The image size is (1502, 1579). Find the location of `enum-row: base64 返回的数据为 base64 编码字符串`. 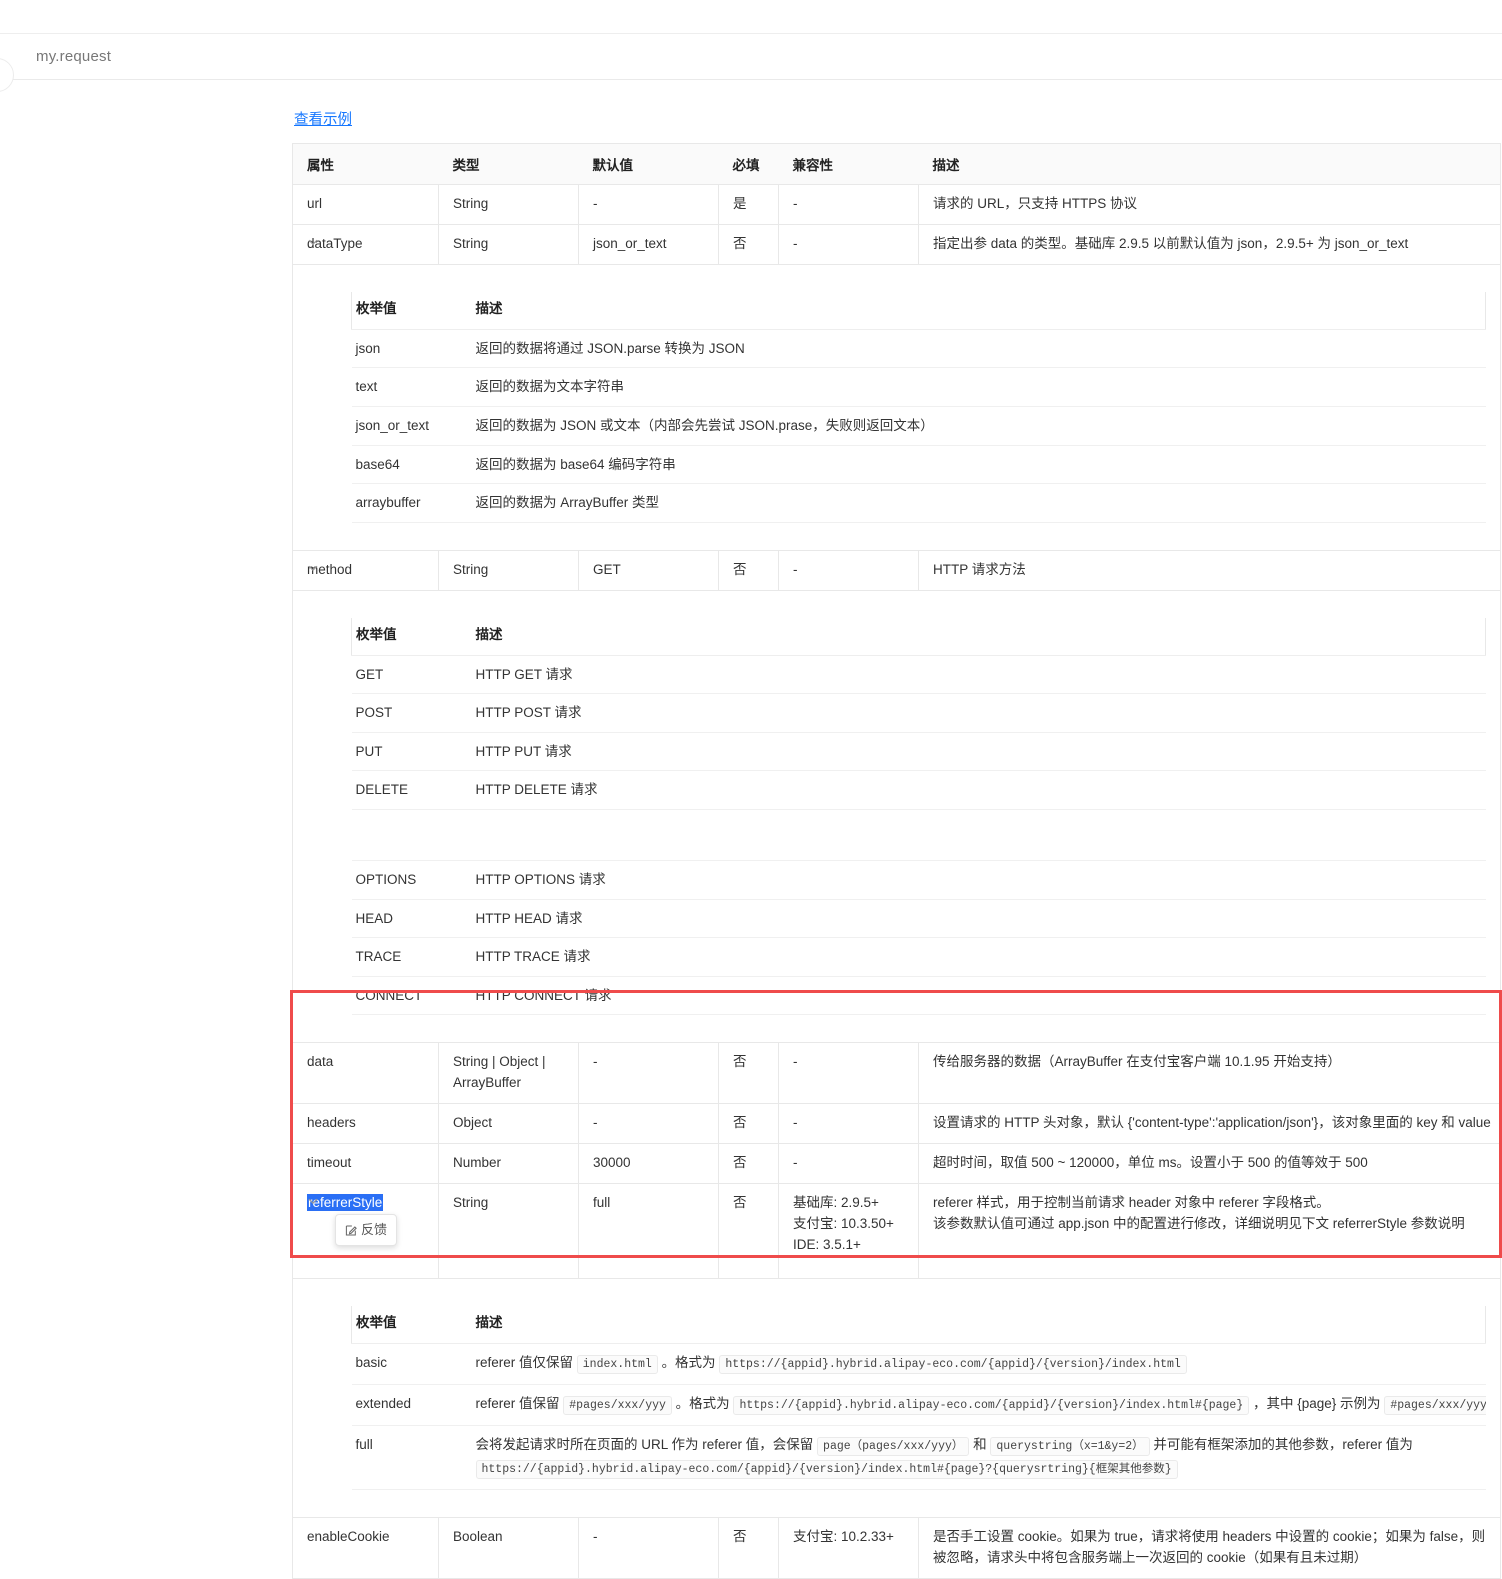

enum-row: base64 返回的数据为 base64 编码字符串 is located at coordinates (918, 465).